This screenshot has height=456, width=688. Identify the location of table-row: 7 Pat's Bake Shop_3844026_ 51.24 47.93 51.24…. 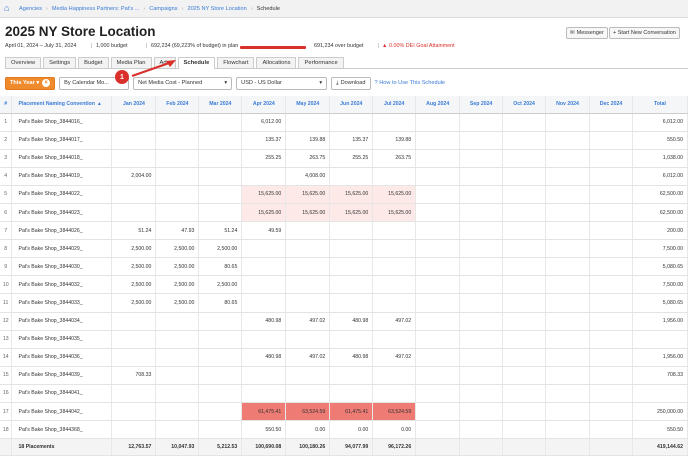
(344, 231).